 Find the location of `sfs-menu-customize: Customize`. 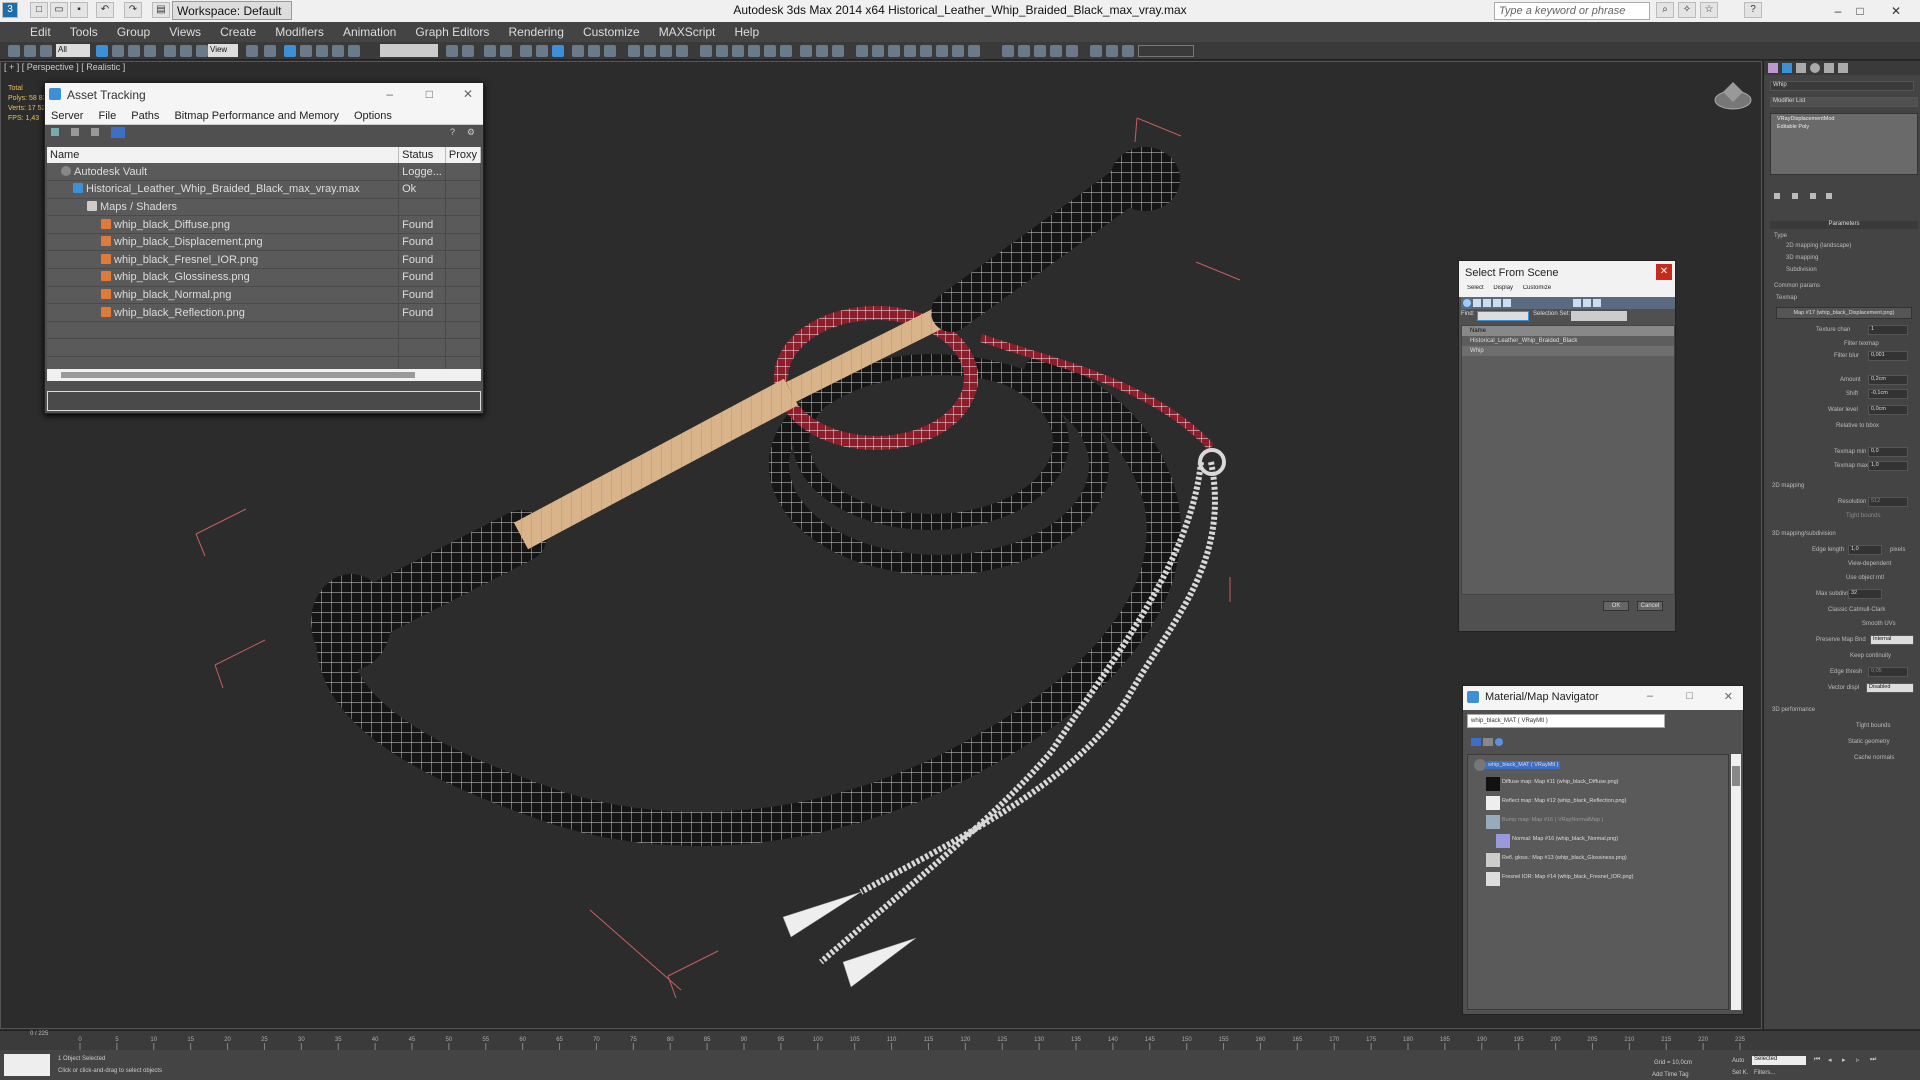

sfs-menu-customize: Customize is located at coordinates (1537, 288).